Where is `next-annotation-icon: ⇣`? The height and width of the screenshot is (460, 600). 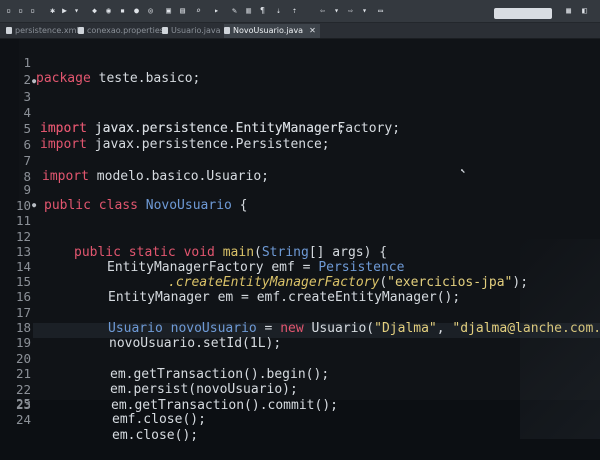
next-annotation-icon: ⇣ is located at coordinates (278, 10).